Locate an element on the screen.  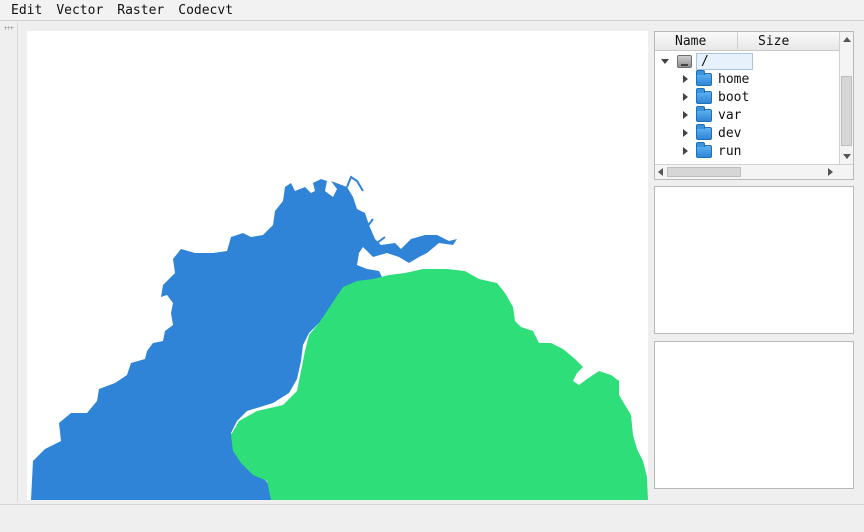
drive-icon is located at coordinates (684, 61).